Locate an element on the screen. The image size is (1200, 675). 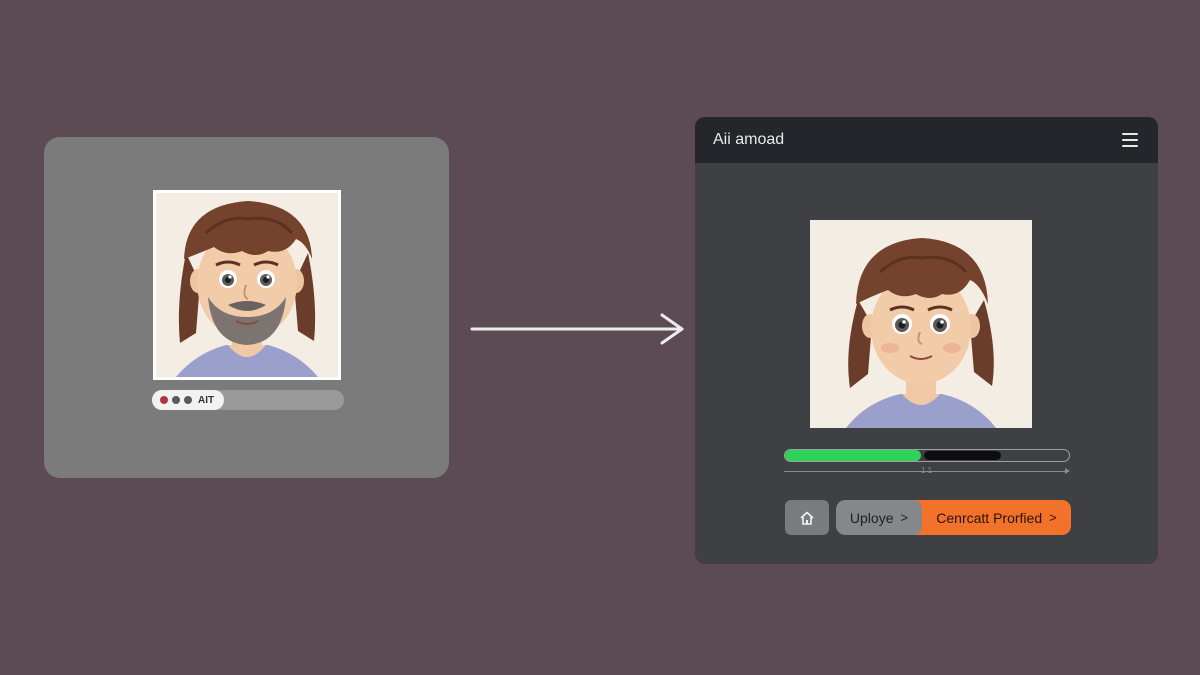
home-icon is located at coordinates (807, 518).